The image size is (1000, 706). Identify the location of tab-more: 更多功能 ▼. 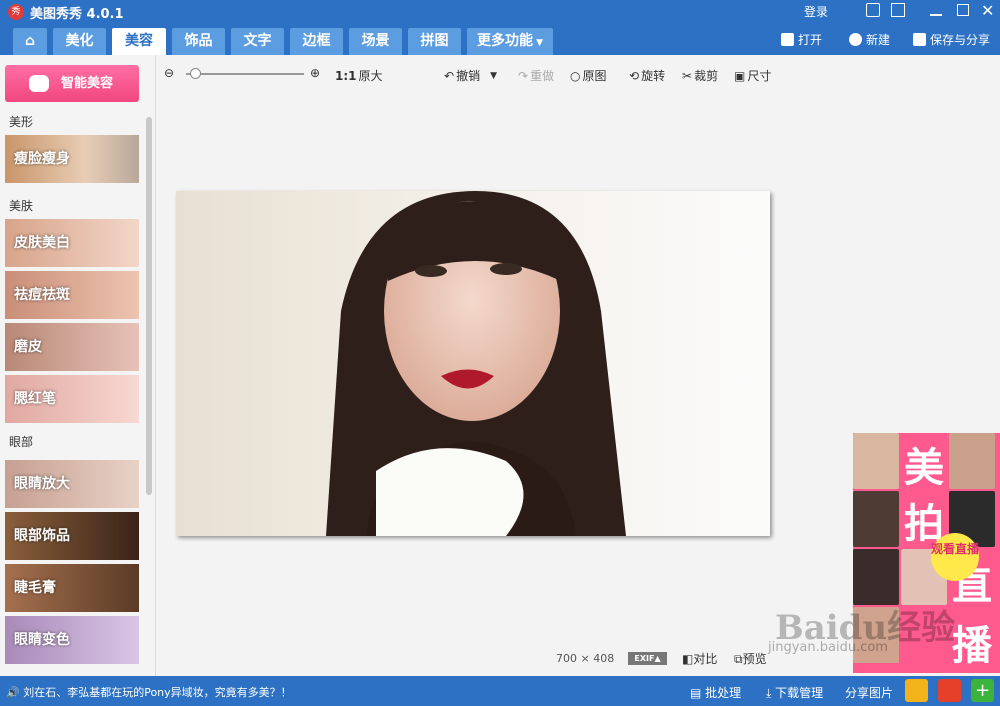
(510, 41).